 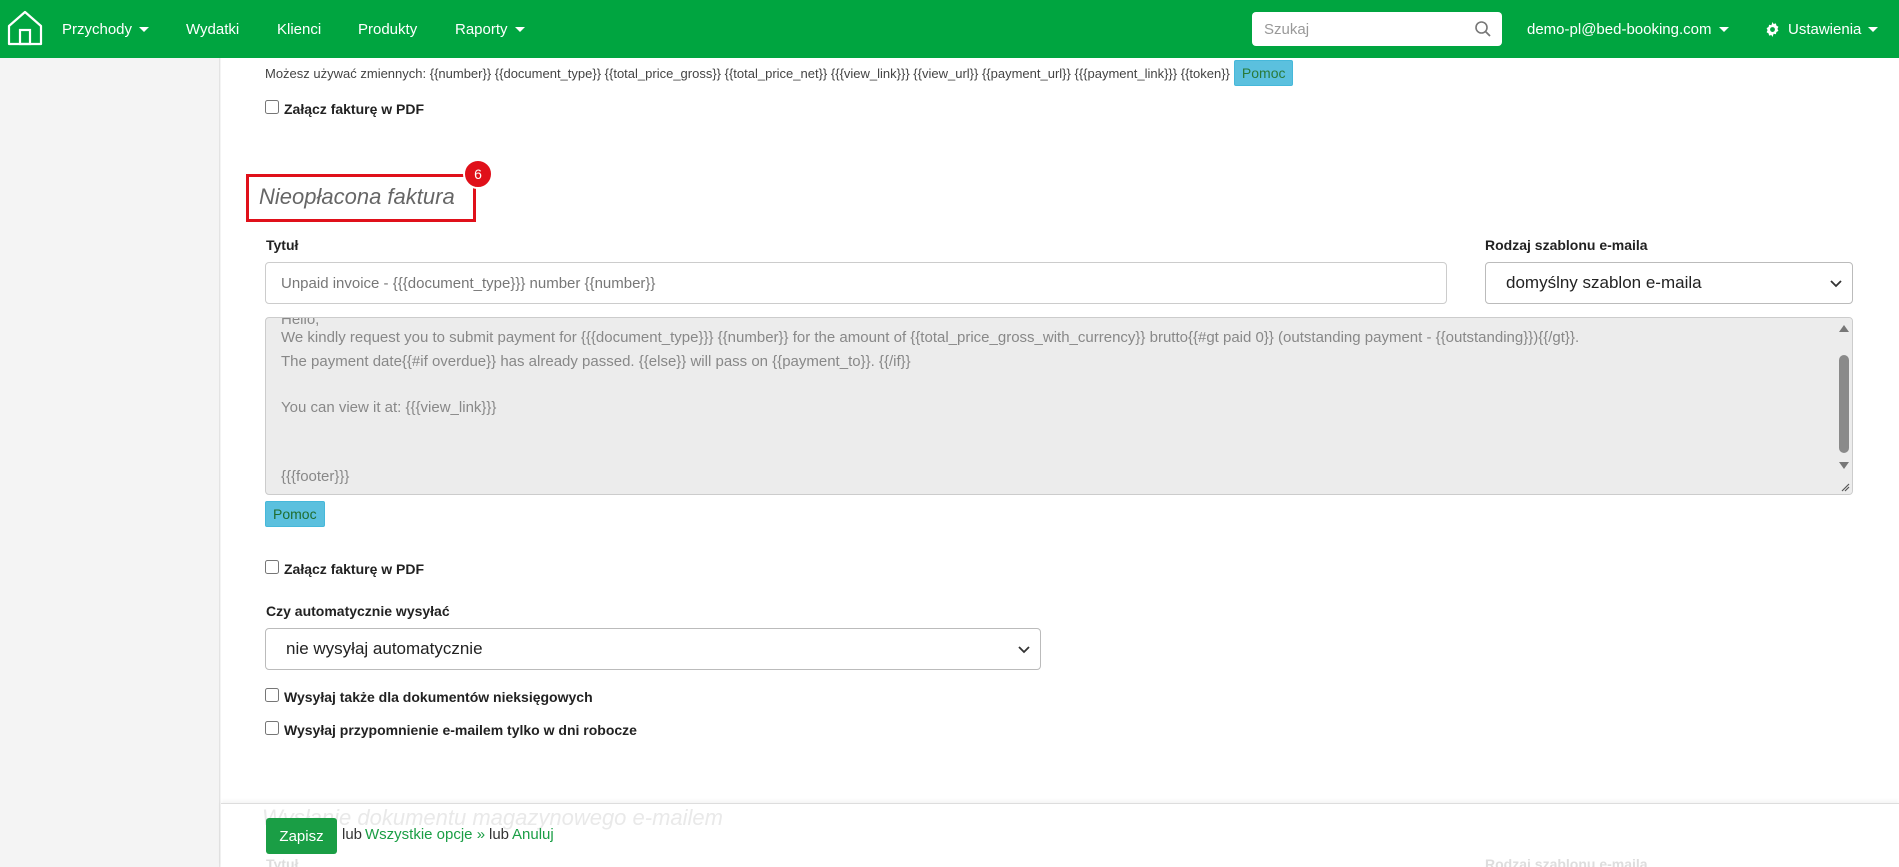 I want to click on textarea-scrollbar, so click(x=1844, y=406).